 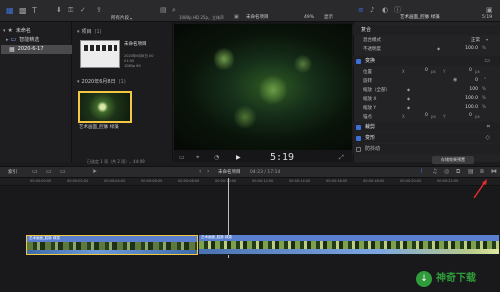 What do you see at coordinates (349, 245) in the screenshot?
I see `timeline-clip: 艺术画面_腔脉 绿藻` at bounding box center [349, 245].